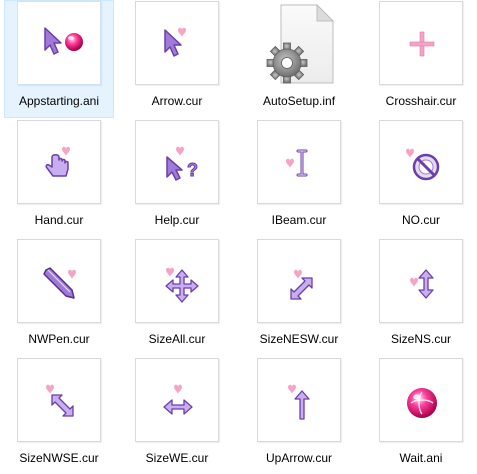 The height and width of the screenshot is (474, 477). I want to click on file-name: SizeAll.cur, so click(177, 339).